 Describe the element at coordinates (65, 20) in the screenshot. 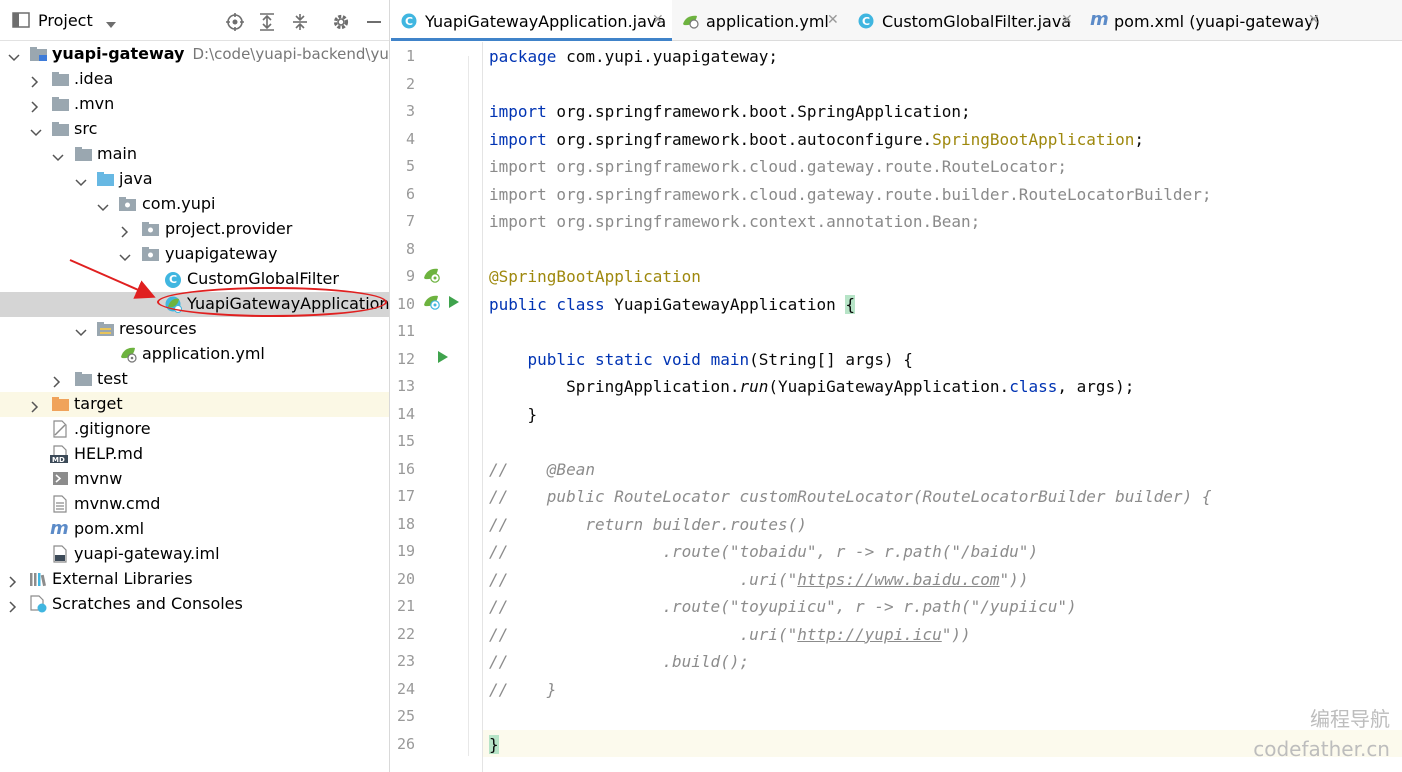

I see `project-panel-title: Project` at that location.